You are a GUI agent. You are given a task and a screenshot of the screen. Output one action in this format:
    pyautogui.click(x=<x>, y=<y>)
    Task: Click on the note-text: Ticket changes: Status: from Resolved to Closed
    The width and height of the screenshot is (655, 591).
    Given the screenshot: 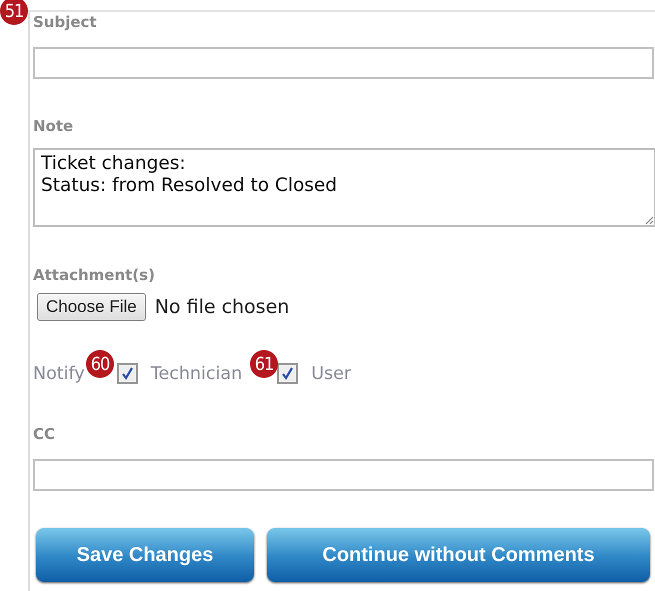 What is the action you would take?
    pyautogui.click(x=189, y=175)
    